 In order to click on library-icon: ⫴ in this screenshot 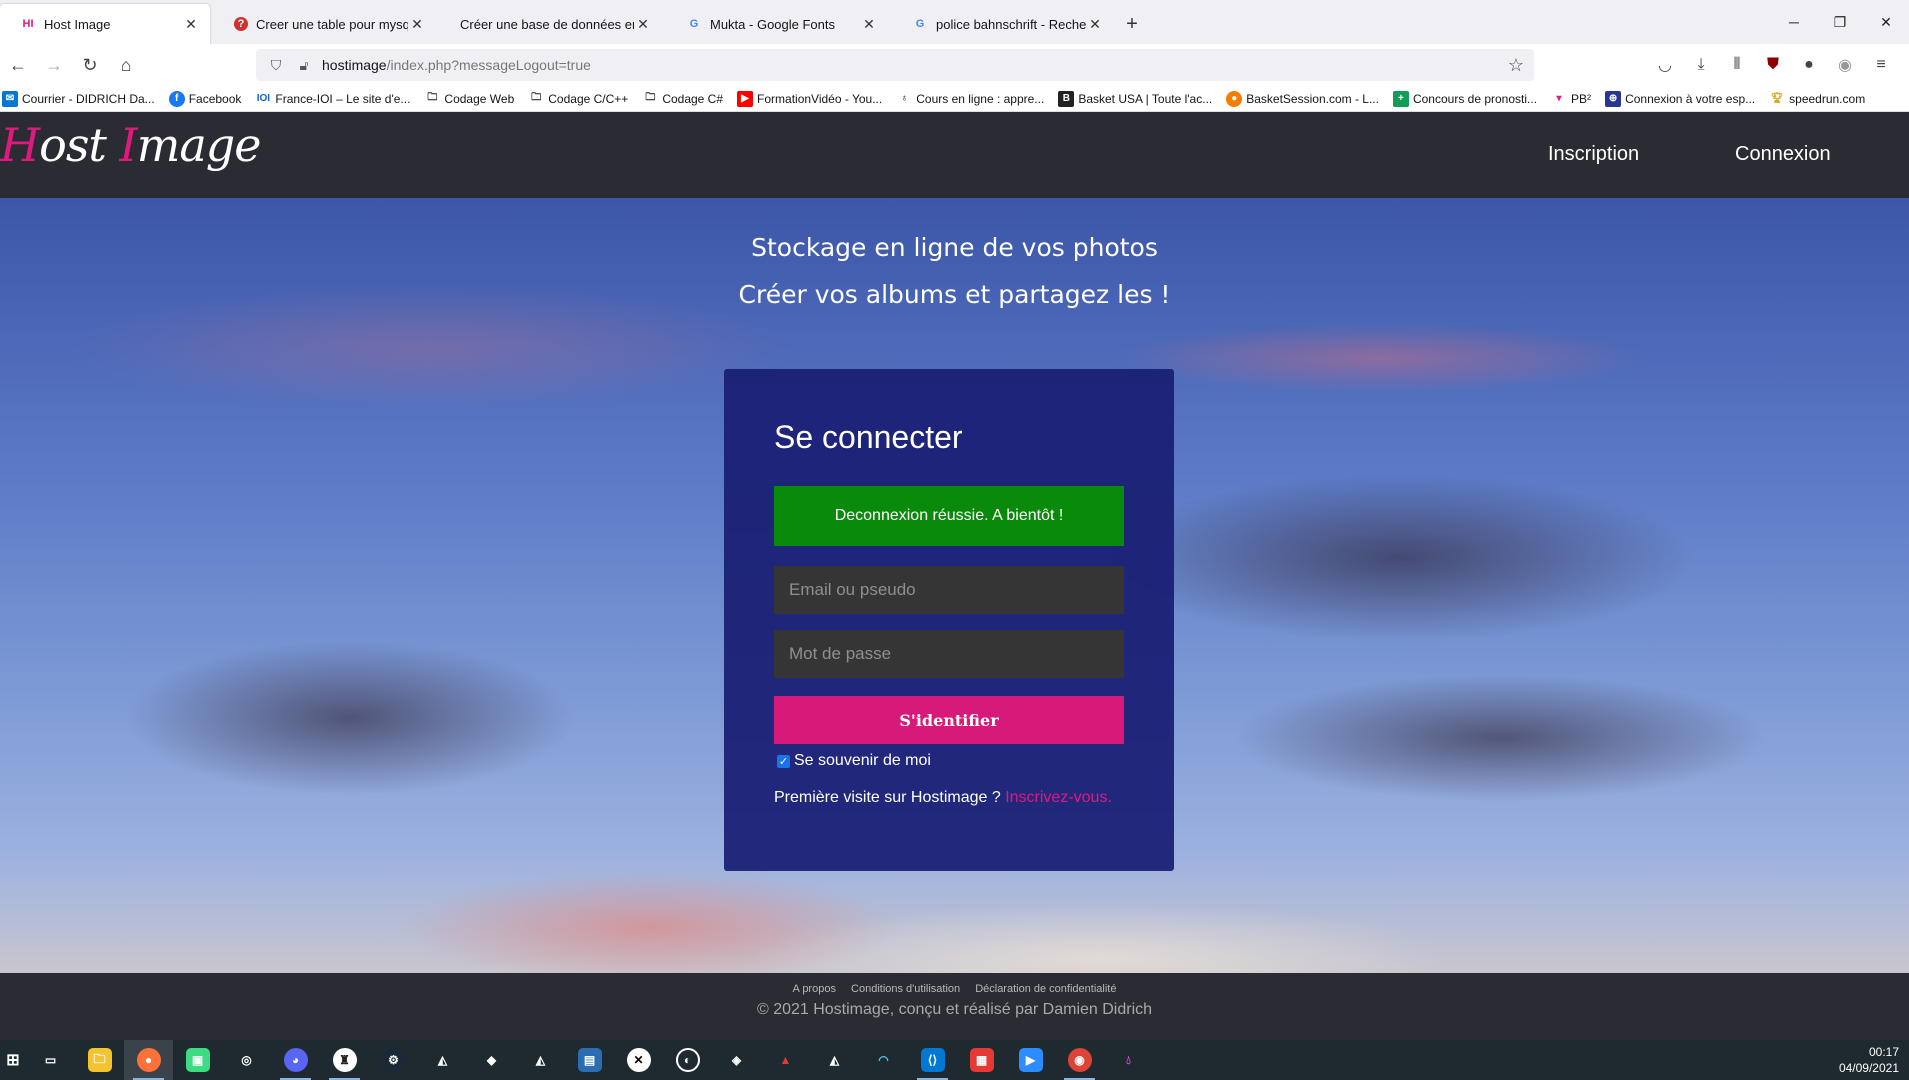, I will do `click(1737, 65)`.